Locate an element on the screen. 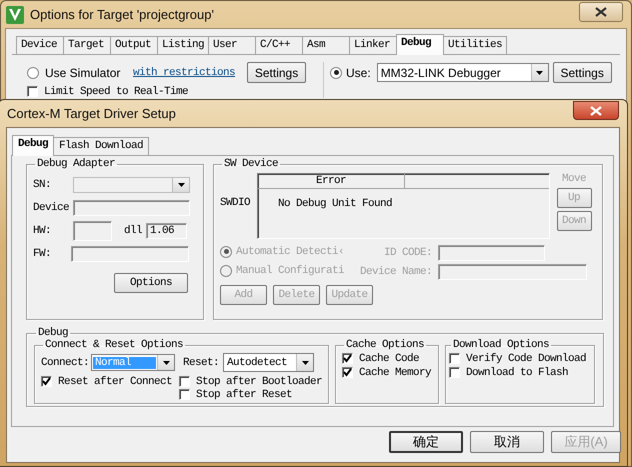 This screenshot has width=632, height=467. group-label: Debug Adapter is located at coordinates (76, 164).